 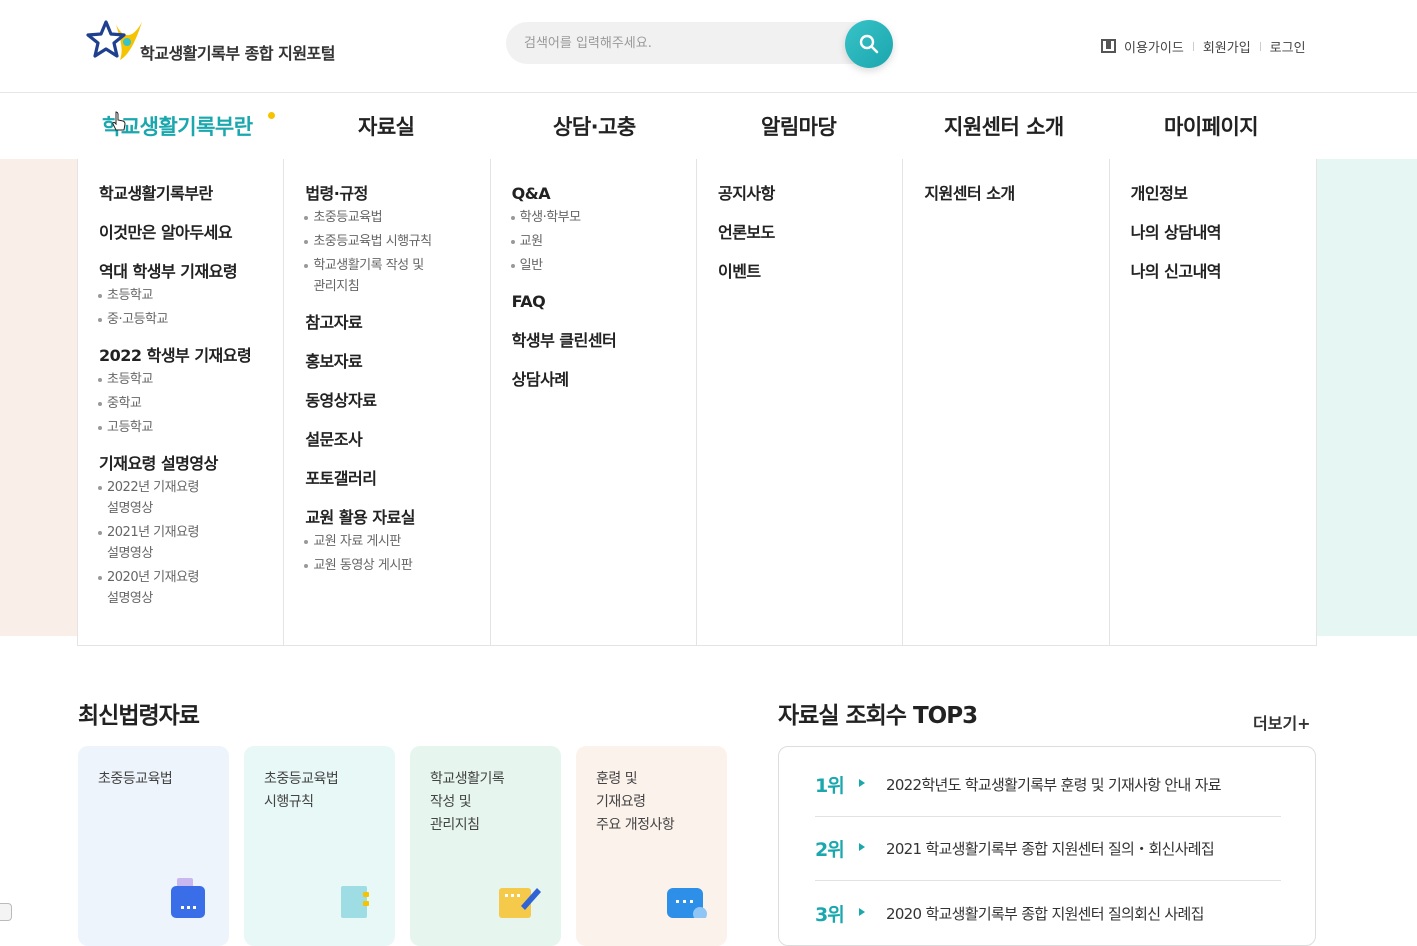 What do you see at coordinates (878, 716) in the screenshot?
I see `top3-title: 자료실 조회수 TOP3` at bounding box center [878, 716].